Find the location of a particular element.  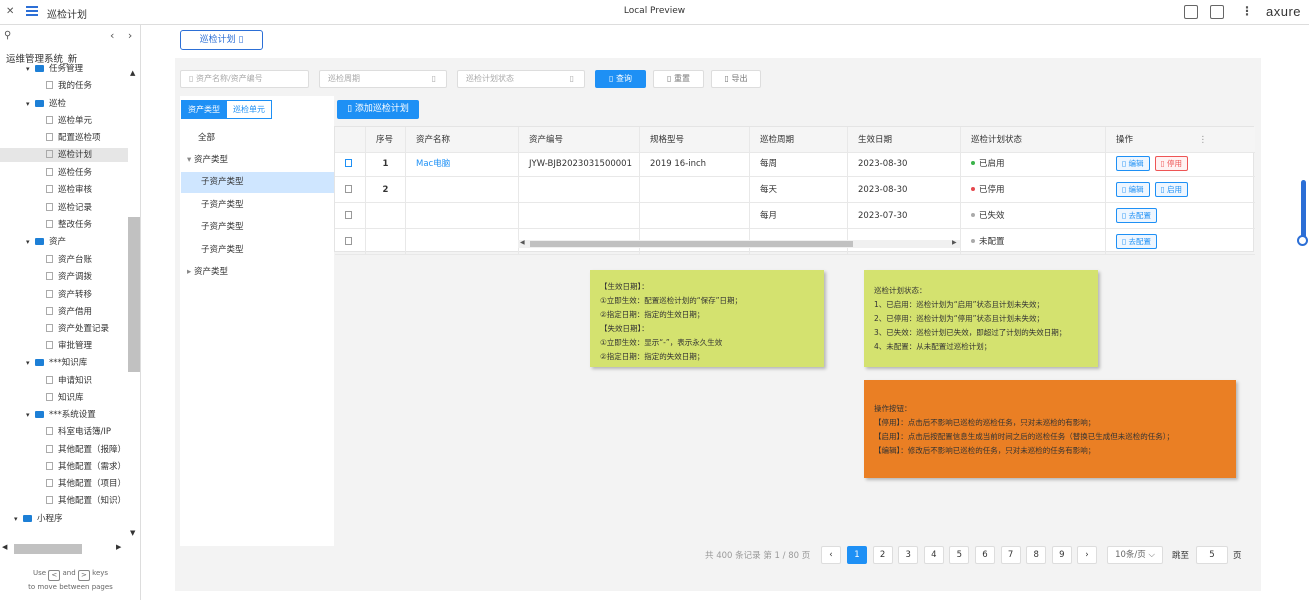

page-number-button: 8 is located at coordinates (1036, 555).